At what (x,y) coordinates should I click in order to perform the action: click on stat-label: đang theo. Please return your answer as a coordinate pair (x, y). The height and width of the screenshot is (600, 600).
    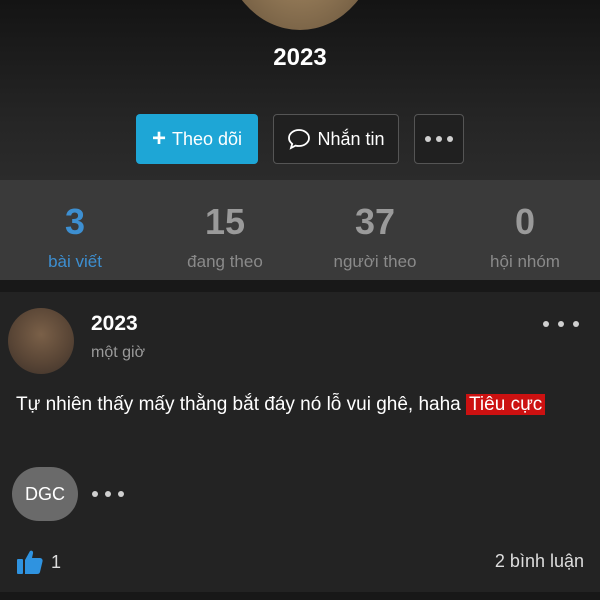
    Looking at the image, I should click on (225, 261).